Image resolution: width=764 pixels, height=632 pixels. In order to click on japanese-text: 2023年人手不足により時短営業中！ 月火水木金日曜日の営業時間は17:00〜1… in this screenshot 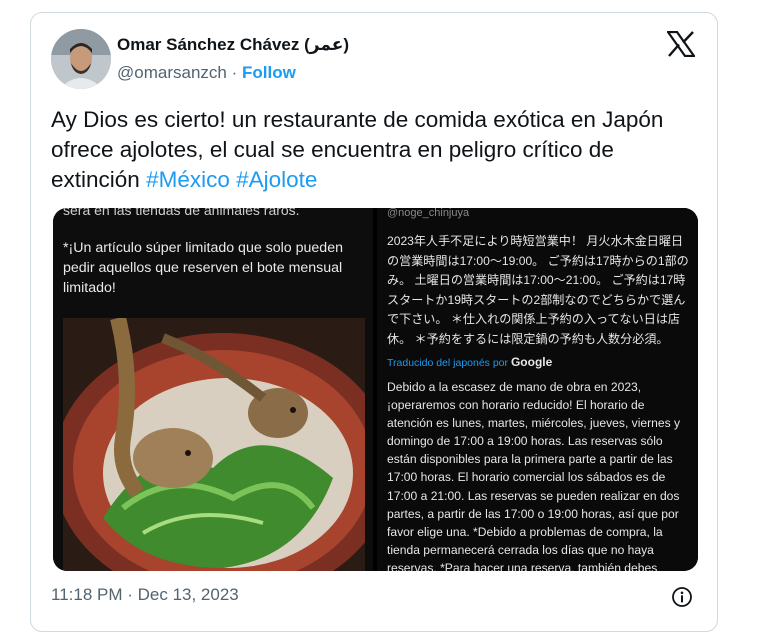, I will do `click(538, 290)`.